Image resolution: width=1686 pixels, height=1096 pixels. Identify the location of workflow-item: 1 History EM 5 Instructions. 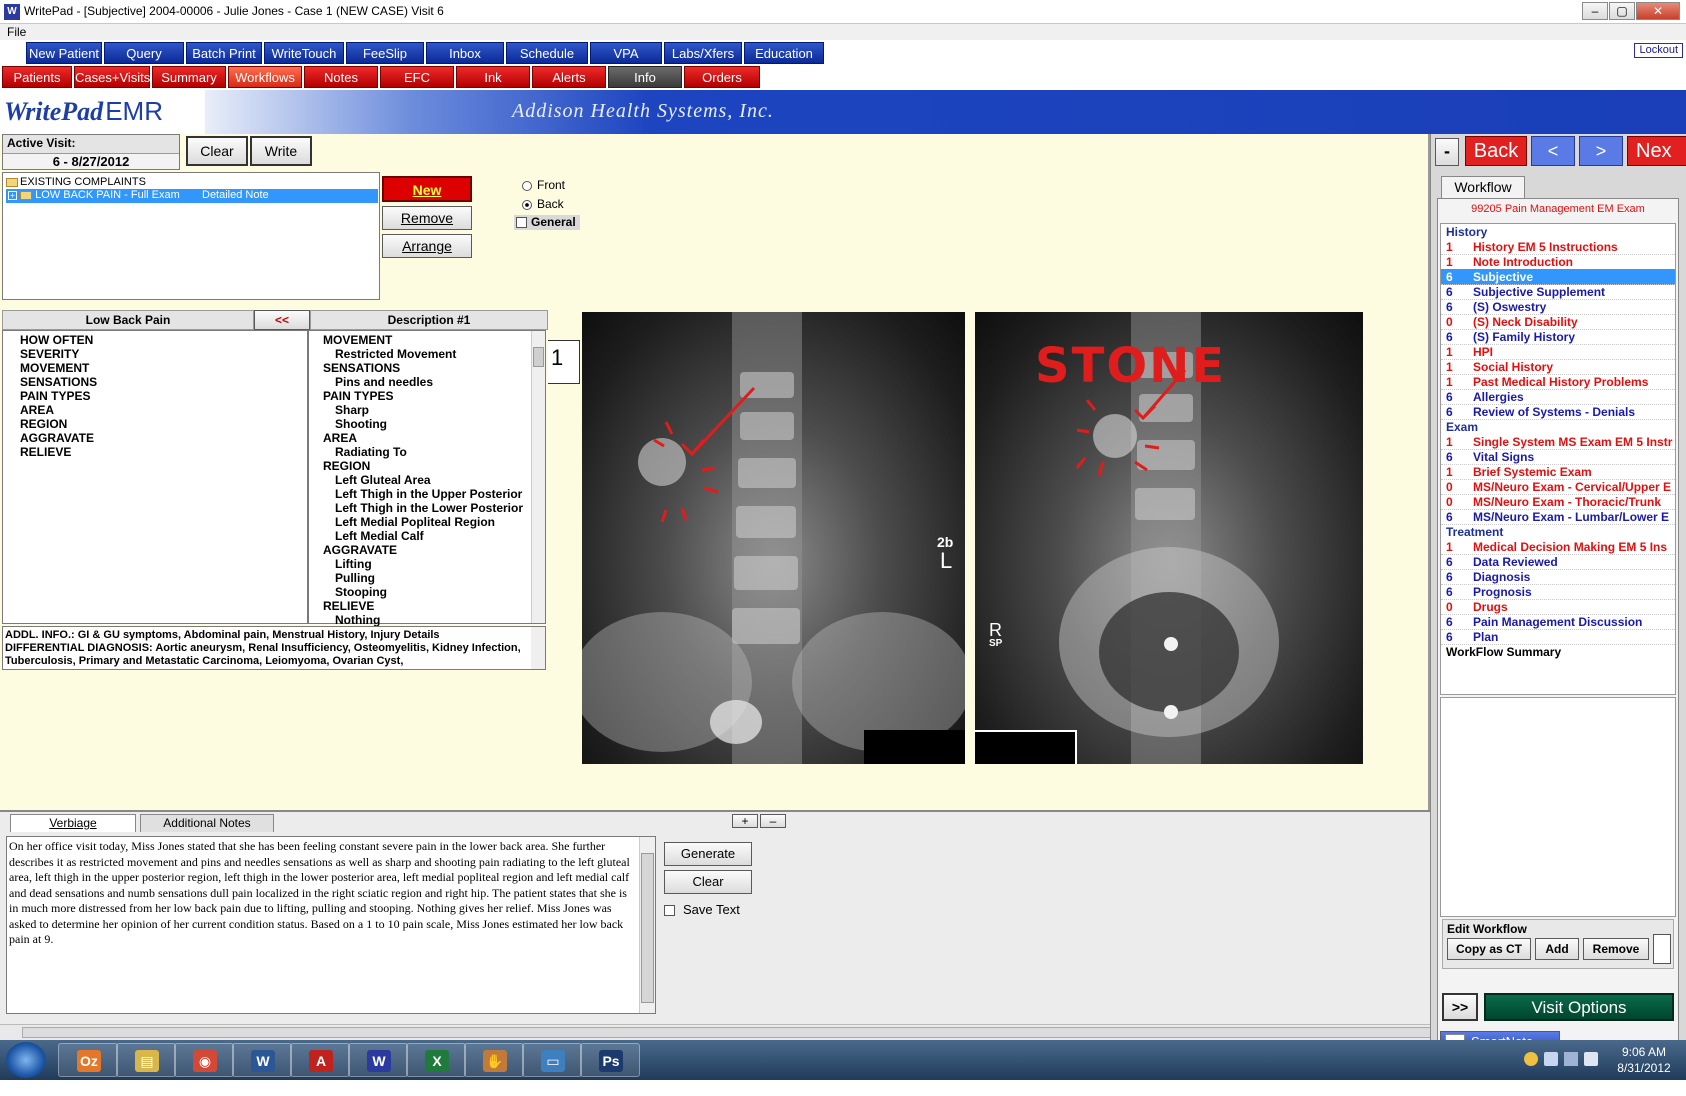
(1558, 247).